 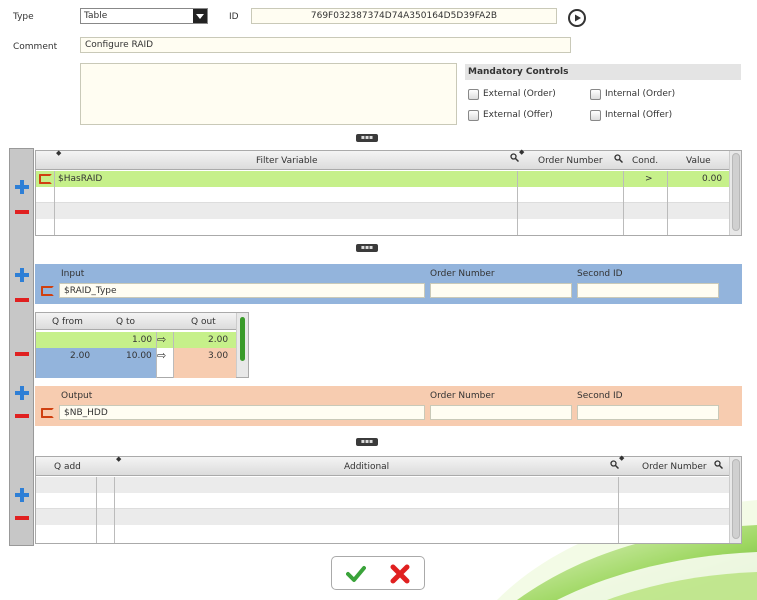 What do you see at coordinates (287, 161) in the screenshot?
I see `filter-variable-column: Filter Variable` at bounding box center [287, 161].